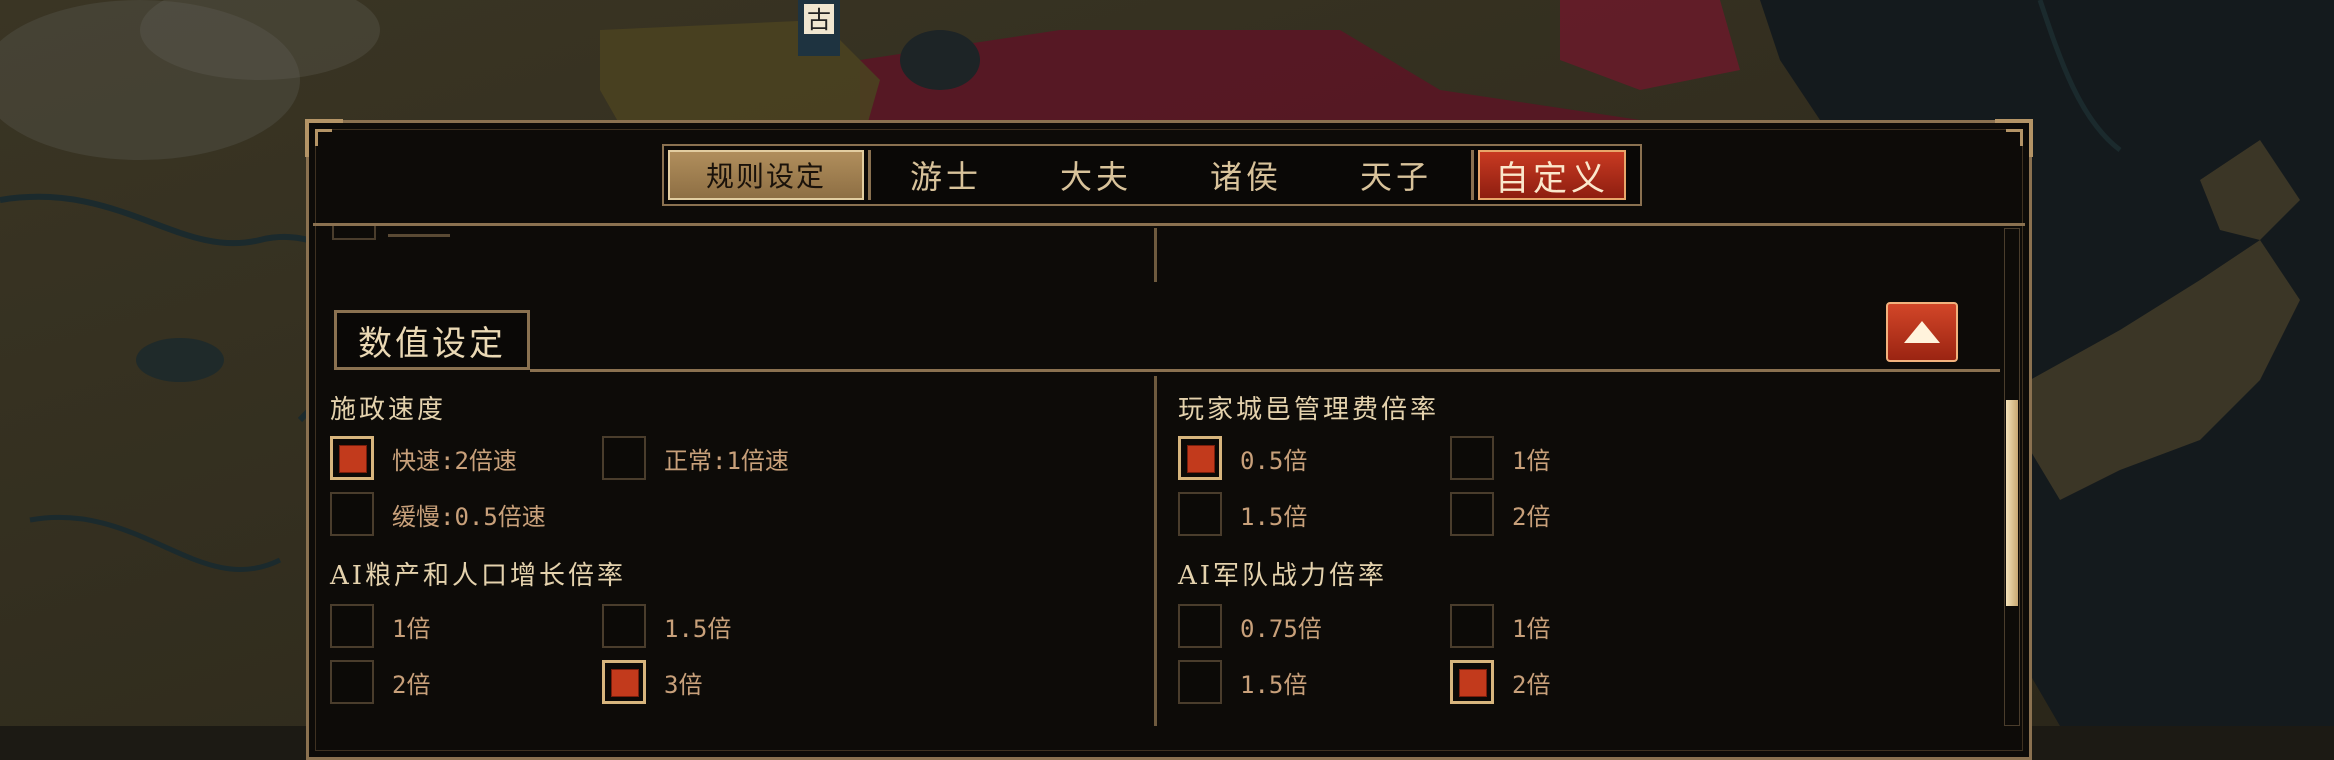 Image resolution: width=2334 pixels, height=760 pixels. What do you see at coordinates (1246, 175) in the screenshot?
I see `tab-zhuhou: 诸侯` at bounding box center [1246, 175].